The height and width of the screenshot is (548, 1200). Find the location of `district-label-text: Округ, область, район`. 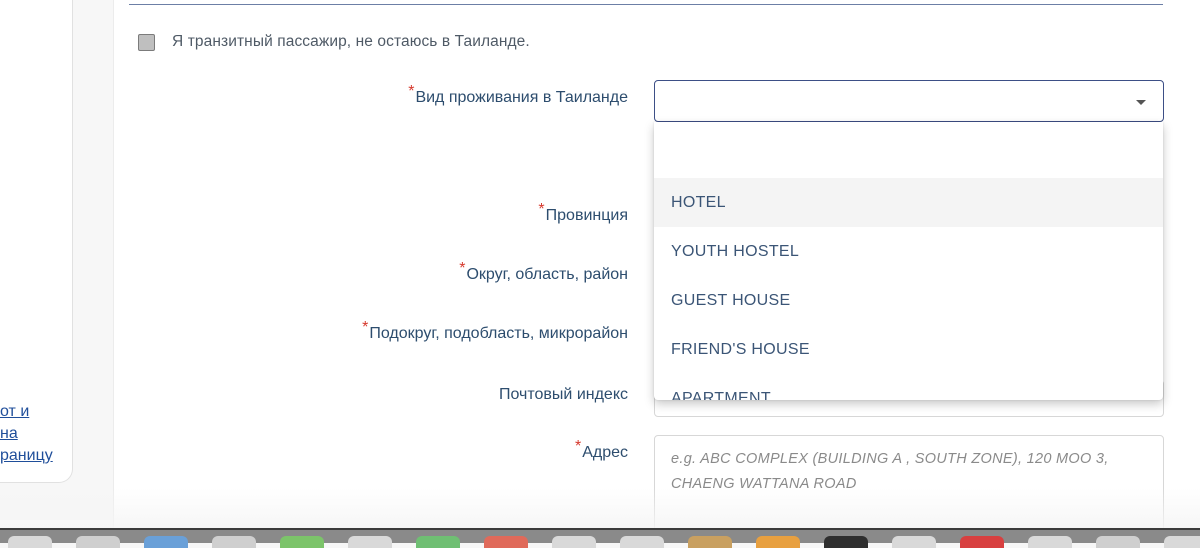

district-label-text: Округ, область, район is located at coordinates (547, 274).